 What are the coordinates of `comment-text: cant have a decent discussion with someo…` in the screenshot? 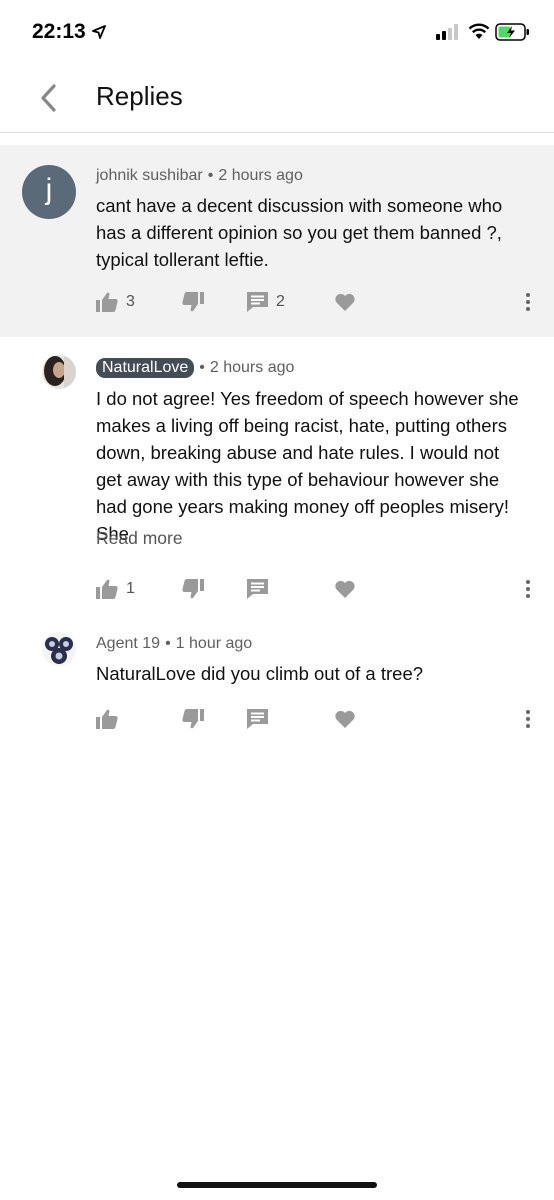 It's located at (299, 232).